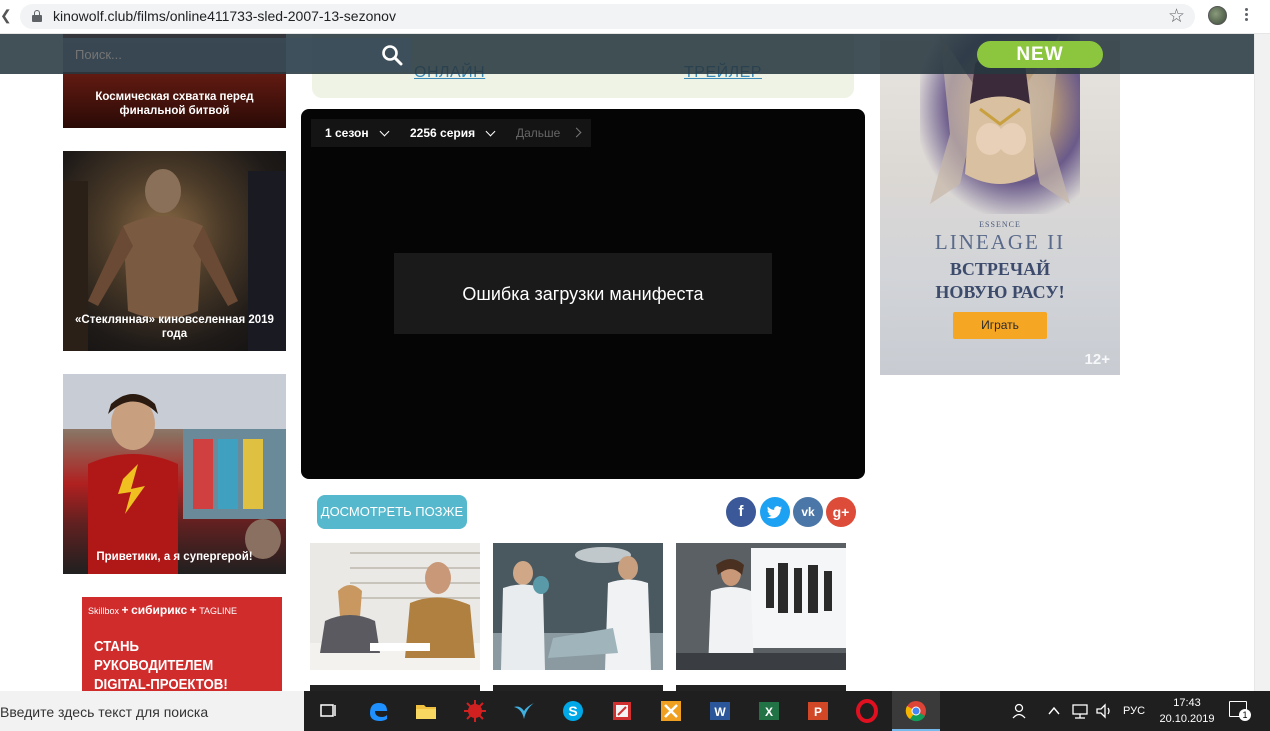 This screenshot has width=1270, height=731. What do you see at coordinates (1248, 14) in the screenshot?
I see `browser-menu-icon` at bounding box center [1248, 14].